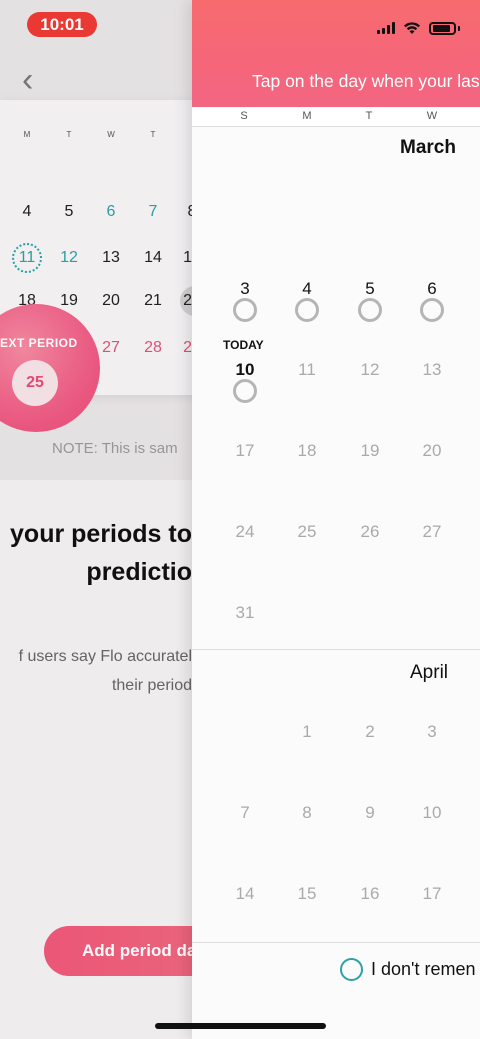 This screenshot has height=1039, width=480. I want to click on wifi-icon, so click(412, 28).